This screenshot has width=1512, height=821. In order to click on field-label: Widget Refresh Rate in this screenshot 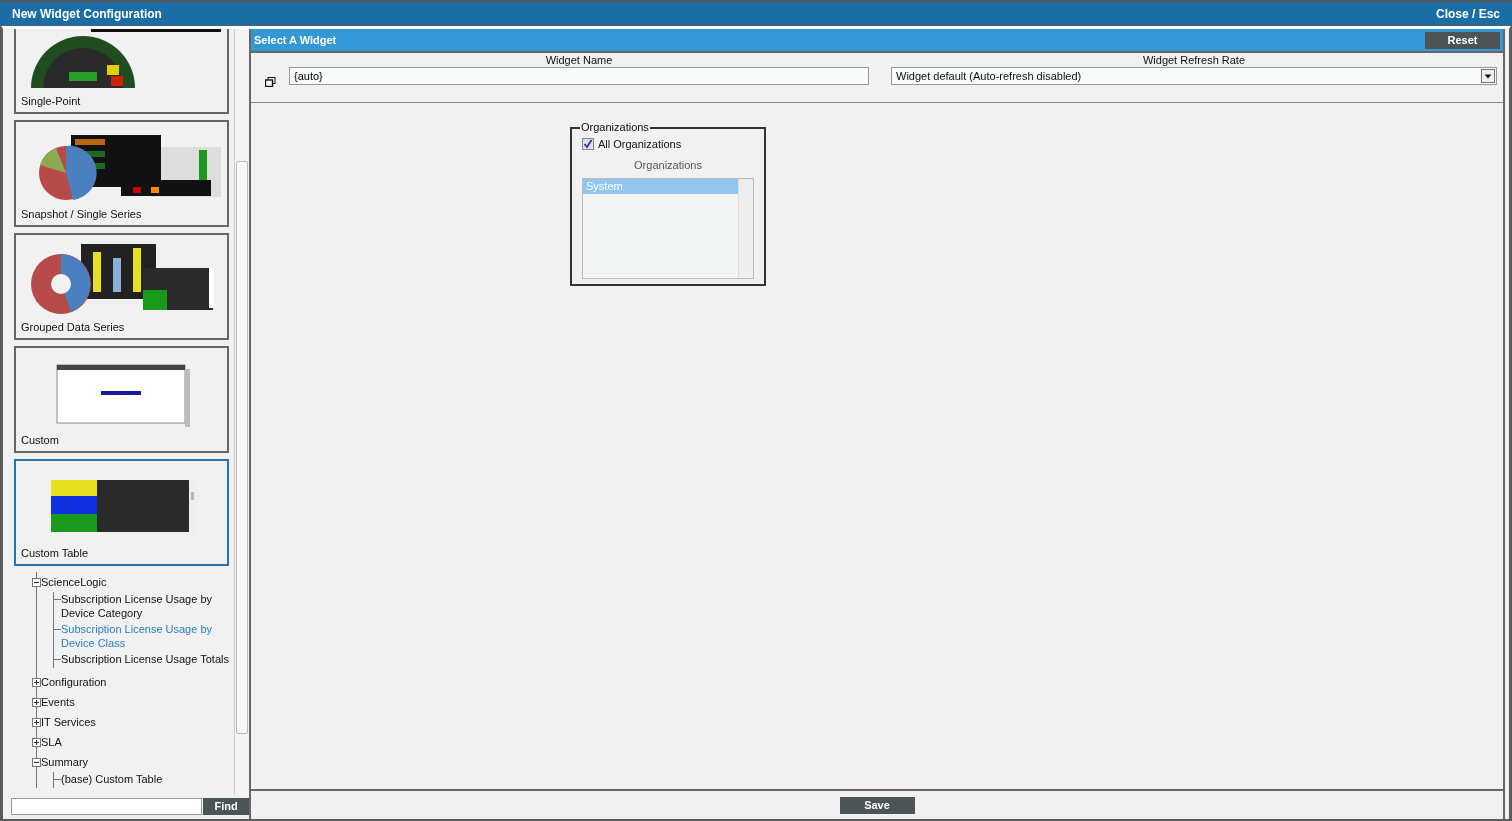, I will do `click(1194, 60)`.